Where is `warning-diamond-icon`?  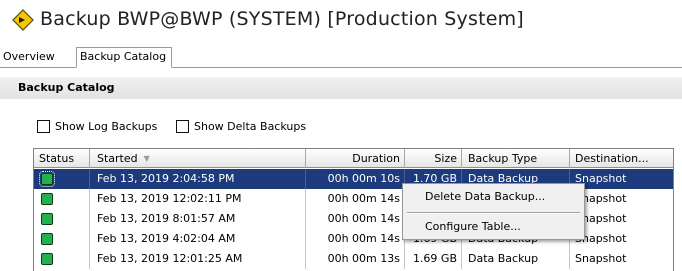
warning-diamond-icon is located at coordinates (23, 20).